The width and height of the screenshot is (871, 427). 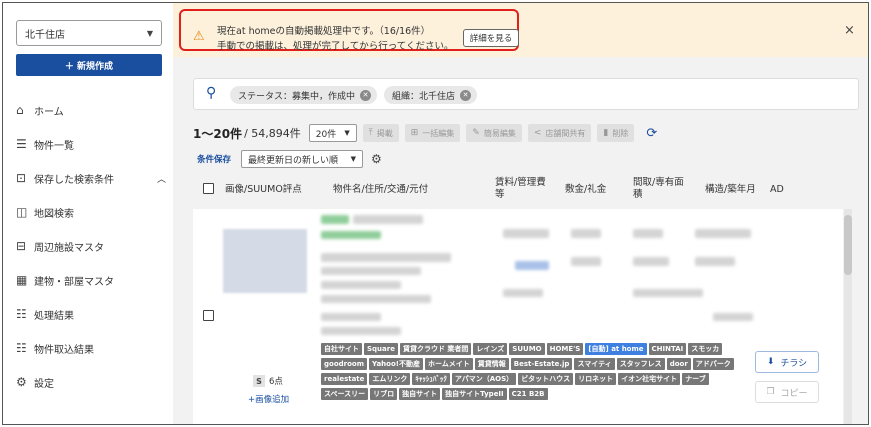 I want to click on scrollbar-thumb, so click(x=848, y=245).